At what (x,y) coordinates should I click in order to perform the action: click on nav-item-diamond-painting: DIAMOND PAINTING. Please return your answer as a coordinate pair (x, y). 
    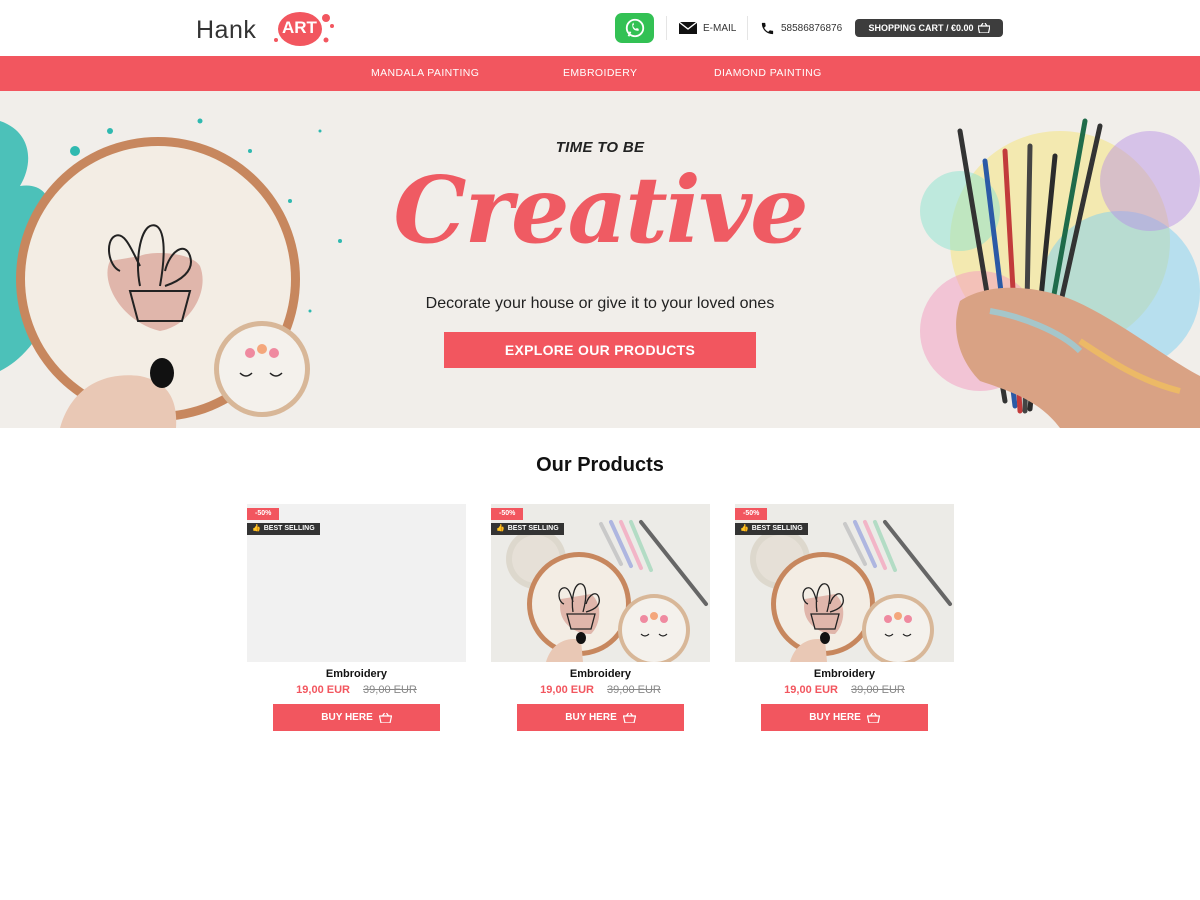
    Looking at the image, I should click on (768, 73).